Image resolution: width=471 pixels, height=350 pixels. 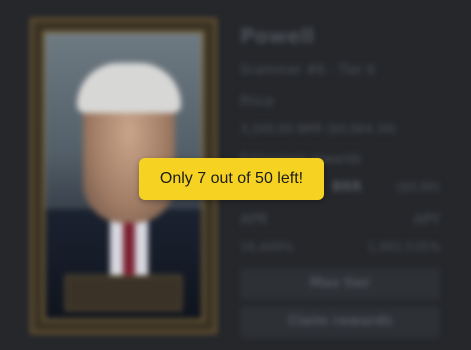 What do you see at coordinates (340, 284) in the screenshot?
I see `max-tier-button: Max tier` at bounding box center [340, 284].